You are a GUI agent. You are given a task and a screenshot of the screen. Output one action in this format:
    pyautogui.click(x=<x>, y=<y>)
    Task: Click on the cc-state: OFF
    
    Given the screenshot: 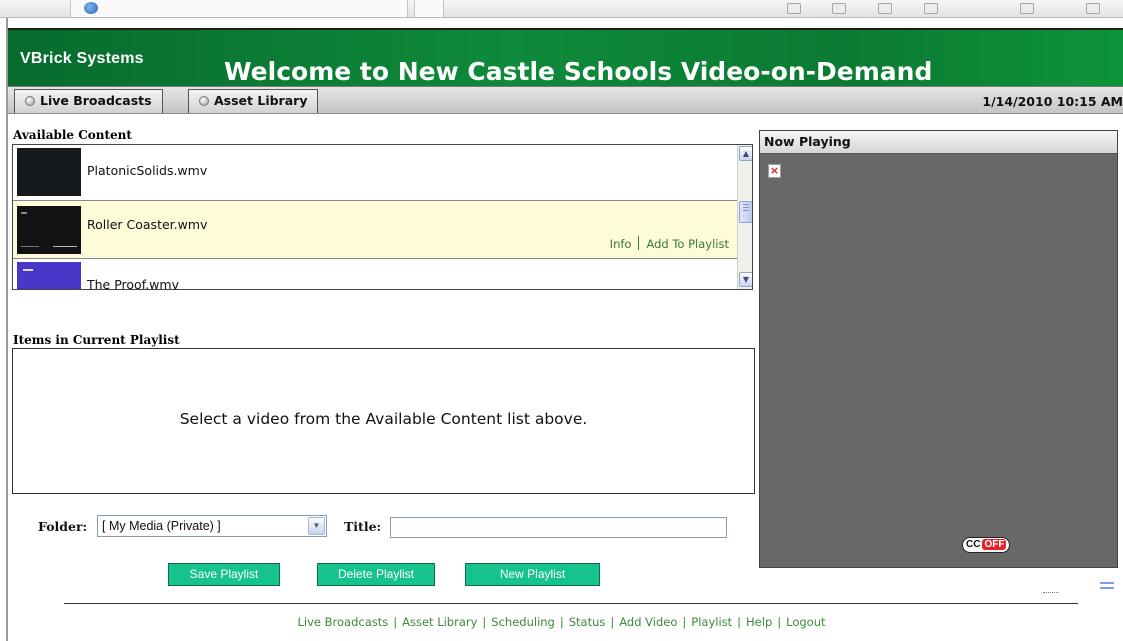 What is the action you would take?
    pyautogui.click(x=994, y=544)
    